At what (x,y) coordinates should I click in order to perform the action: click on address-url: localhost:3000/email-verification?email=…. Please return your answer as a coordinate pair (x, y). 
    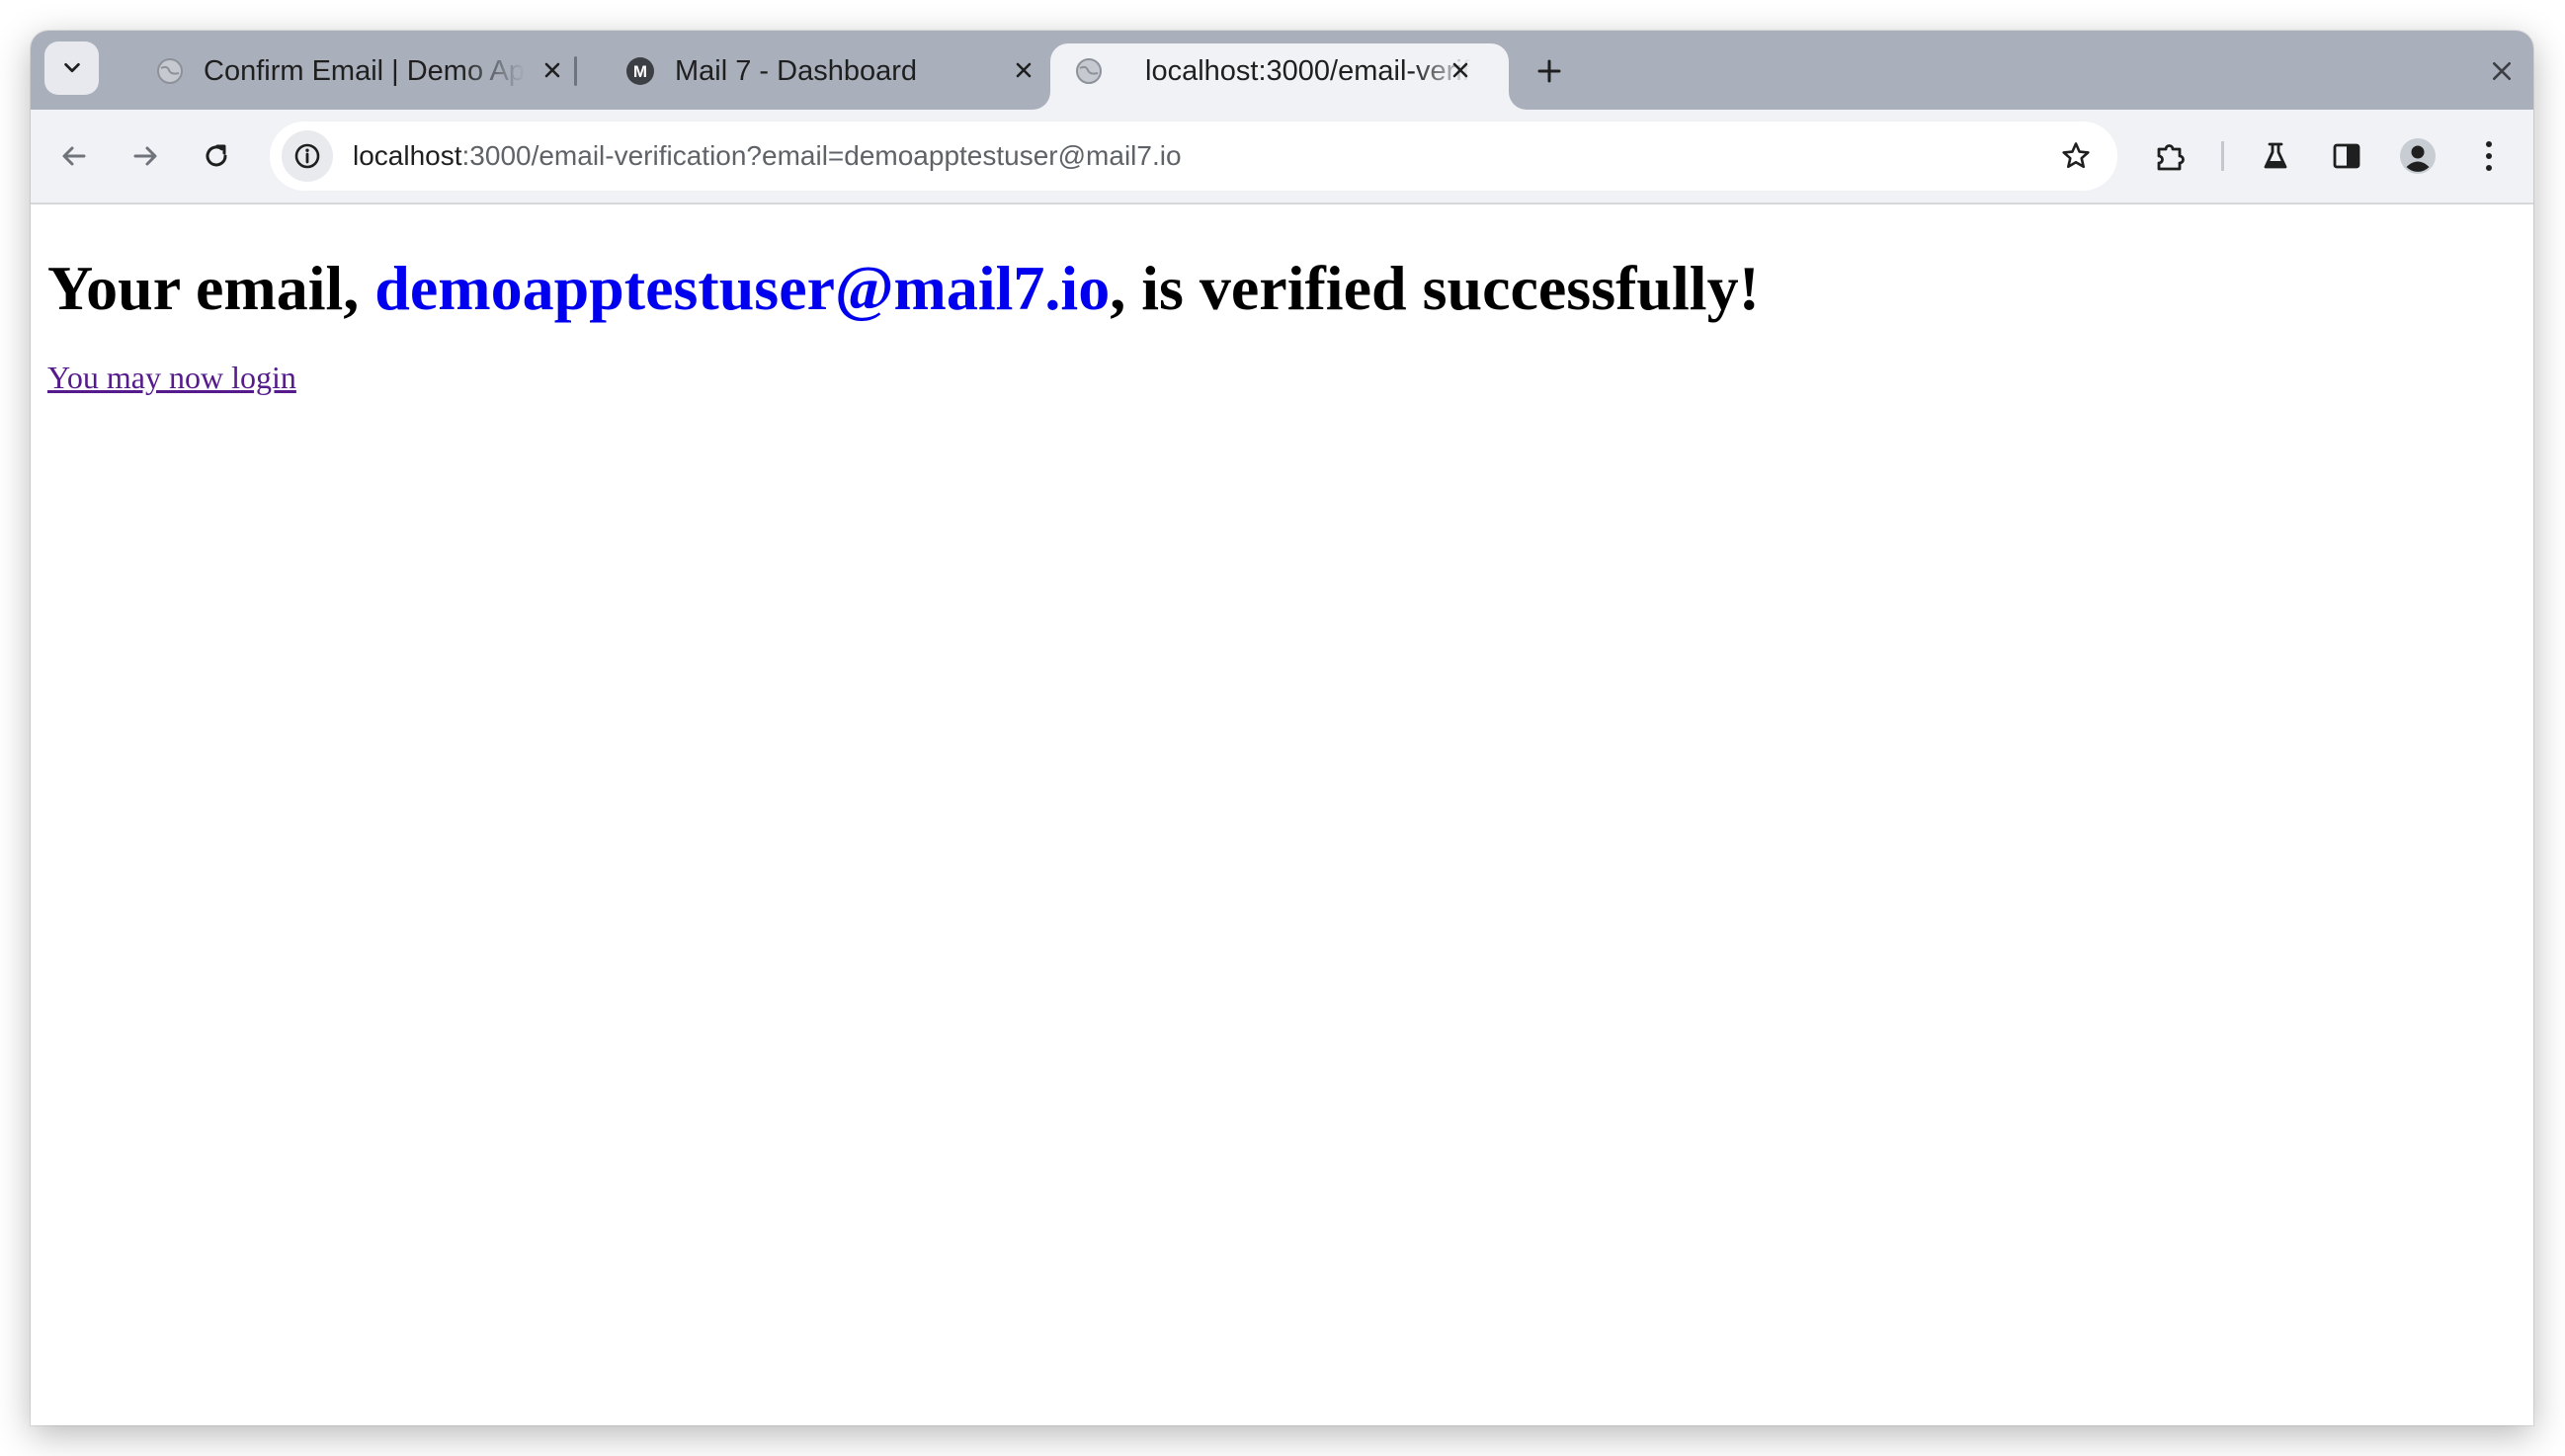
    Looking at the image, I should click on (767, 156).